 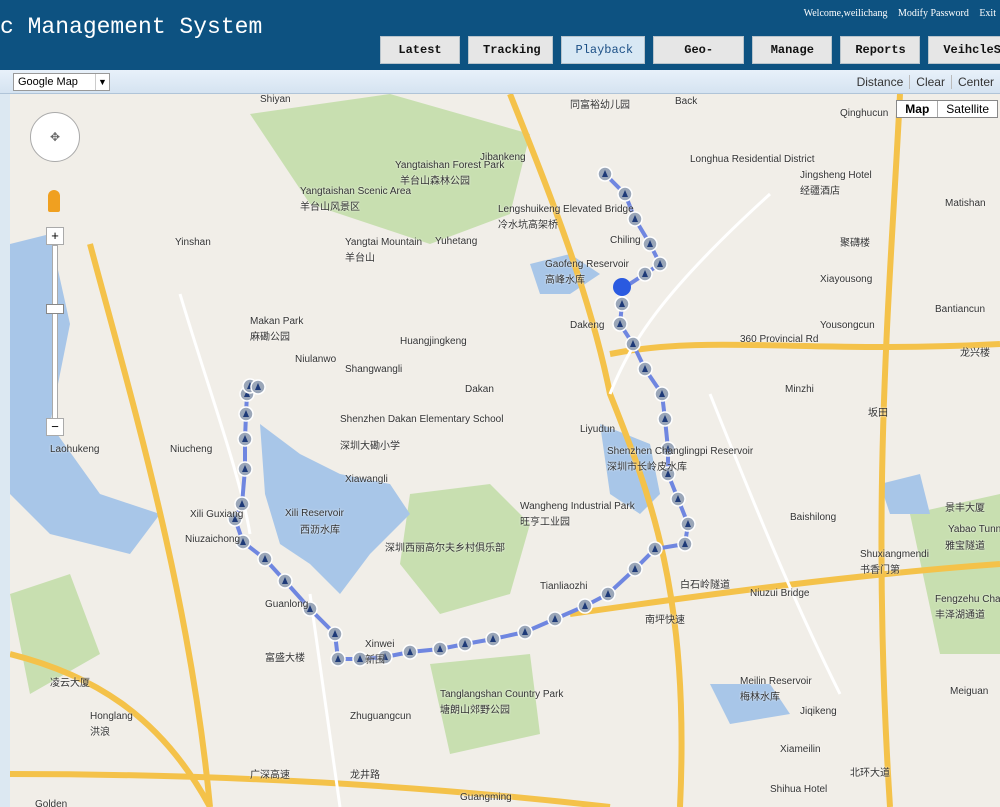 What do you see at coordinates (870, 773) in the screenshot?
I see `map-label: 北环大道` at bounding box center [870, 773].